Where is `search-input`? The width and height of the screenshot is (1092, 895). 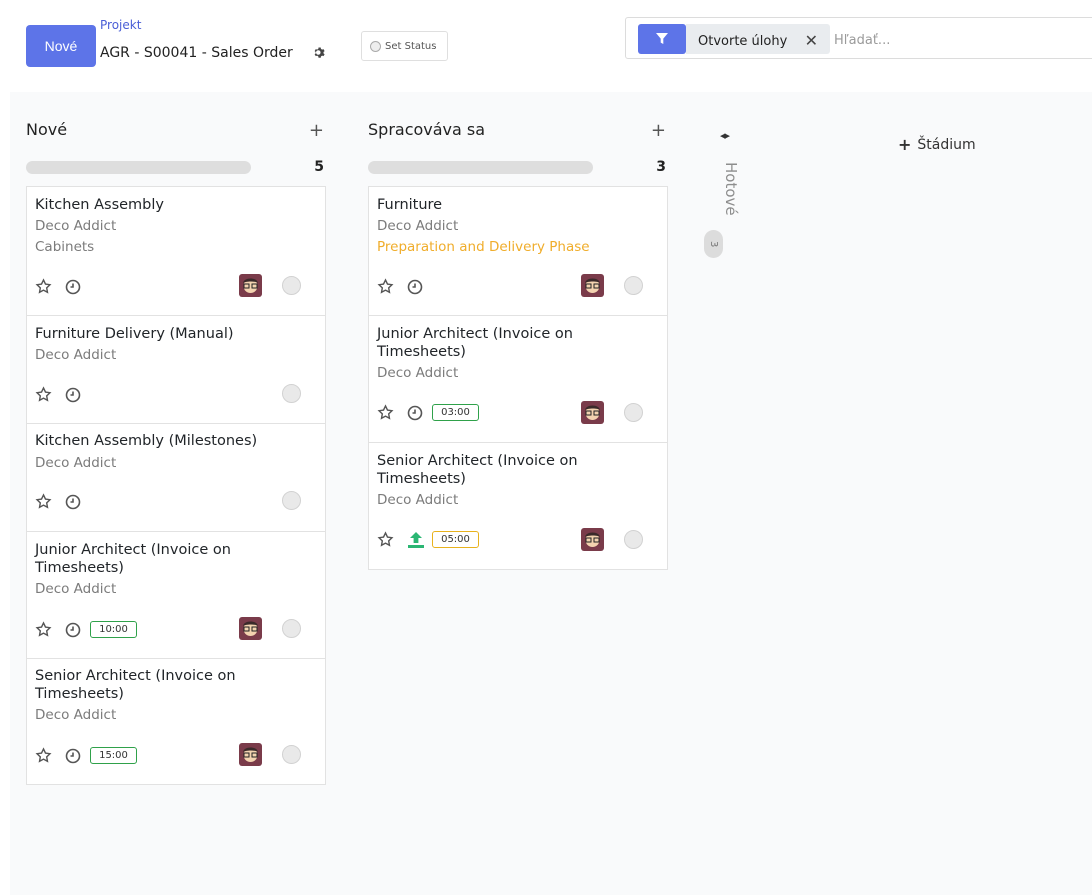 search-input is located at coordinates (959, 40).